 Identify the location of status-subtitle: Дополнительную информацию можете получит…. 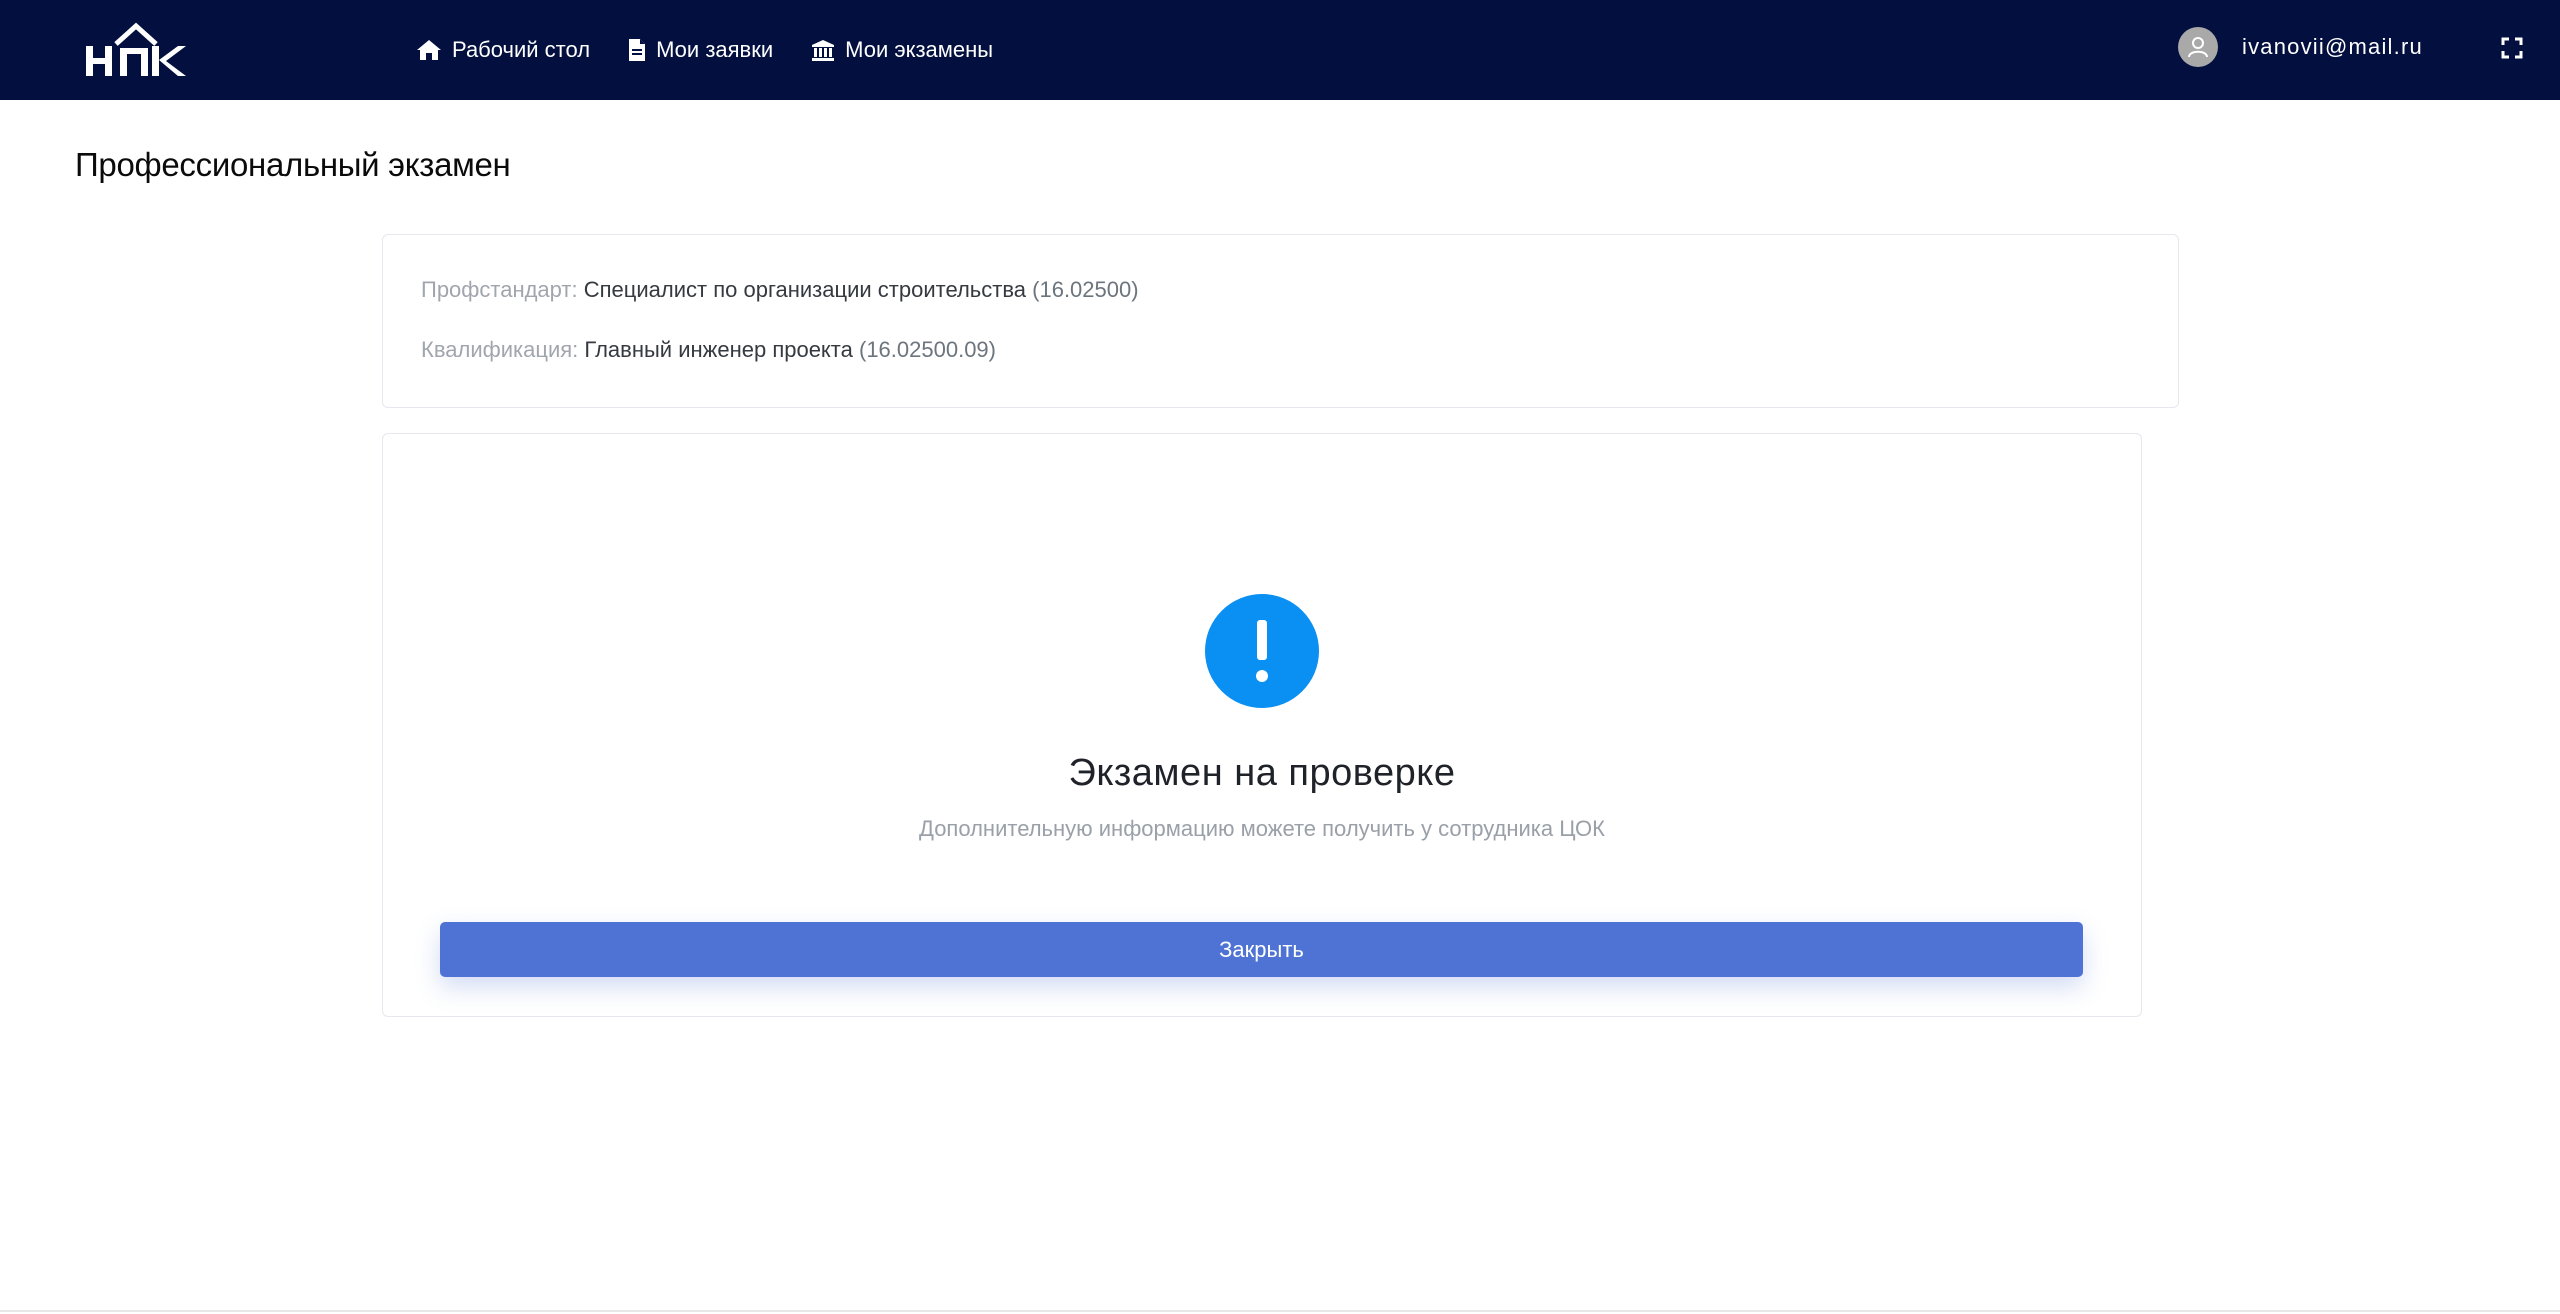
(1262, 828).